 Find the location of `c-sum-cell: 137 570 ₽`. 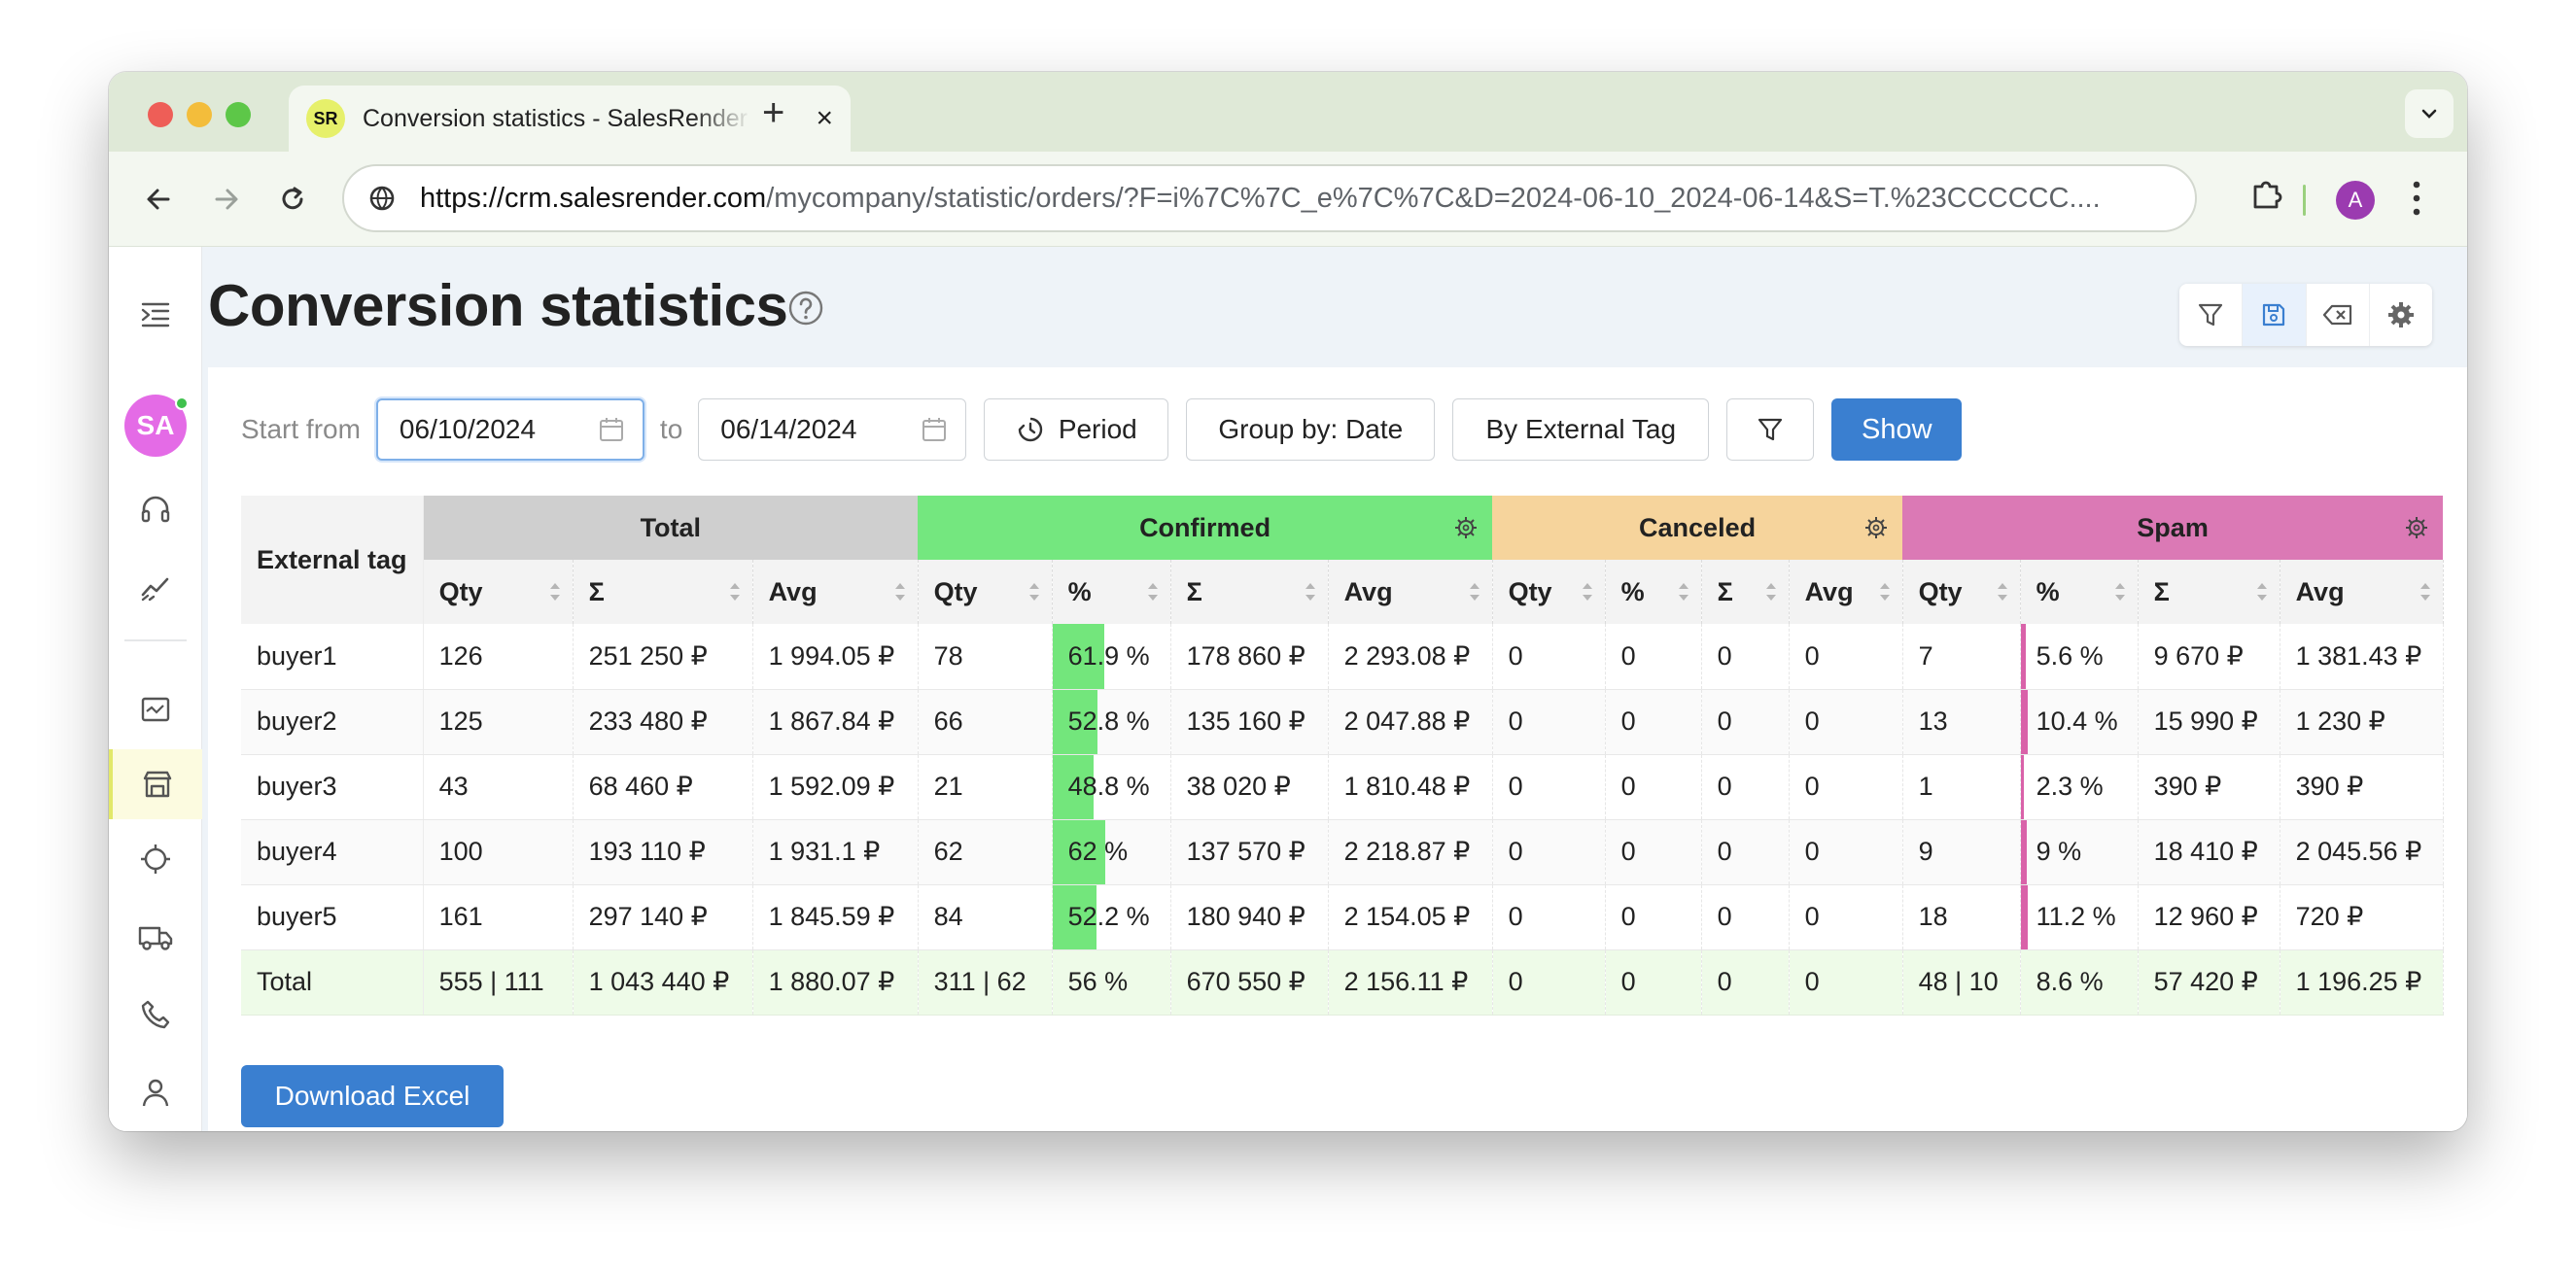

c-sum-cell: 137 570 ₽ is located at coordinates (1250, 852).